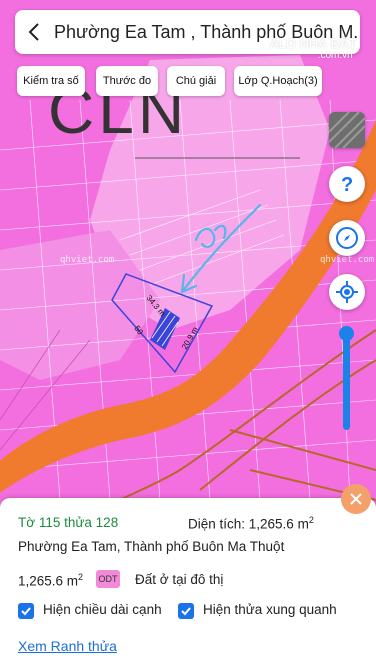 The image size is (376, 670). I want to click on watermark-line-2: .com.vn, so click(335, 55).